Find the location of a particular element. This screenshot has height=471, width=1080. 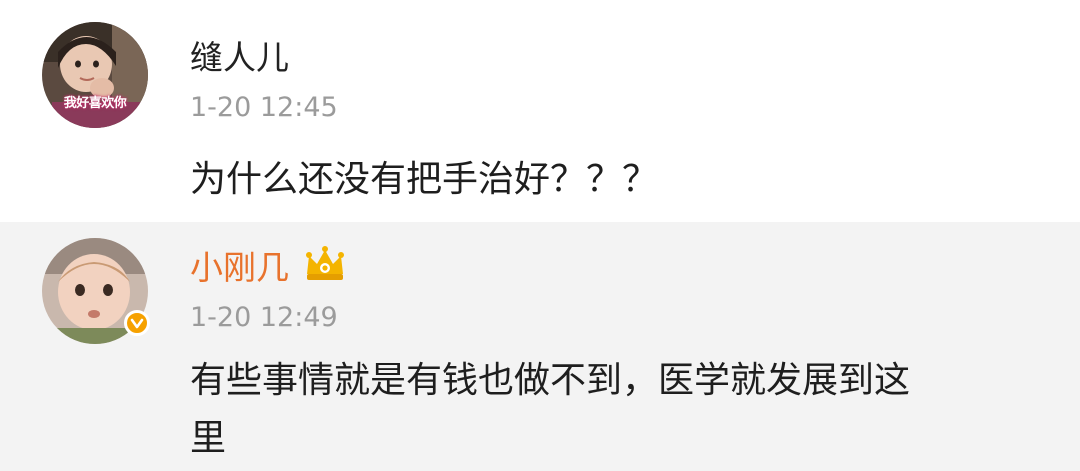

timestamp: 1-20 12:49 is located at coordinates (264, 317).